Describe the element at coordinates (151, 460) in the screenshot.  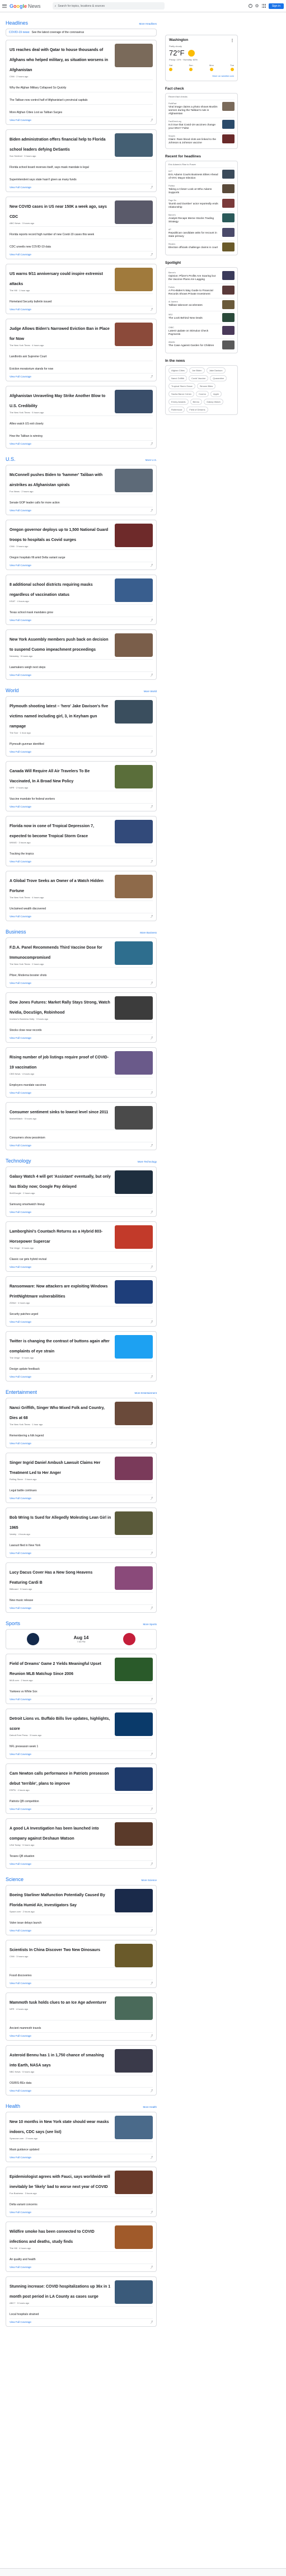
I see `more-us-link: More U.S.` at that location.